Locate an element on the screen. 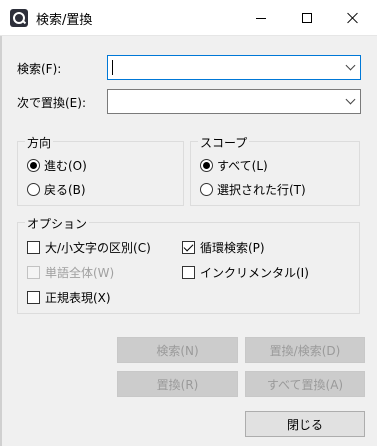 The height and width of the screenshot is (446, 377). scope-title: スコープ is located at coordinates (224, 142).